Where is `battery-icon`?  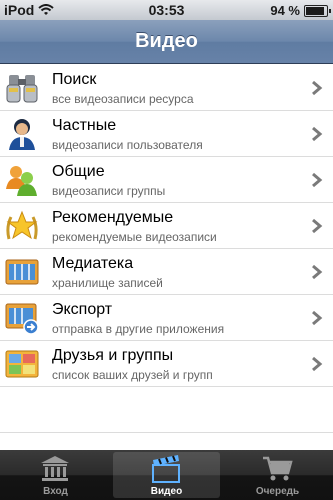 battery-icon is located at coordinates (317, 10).